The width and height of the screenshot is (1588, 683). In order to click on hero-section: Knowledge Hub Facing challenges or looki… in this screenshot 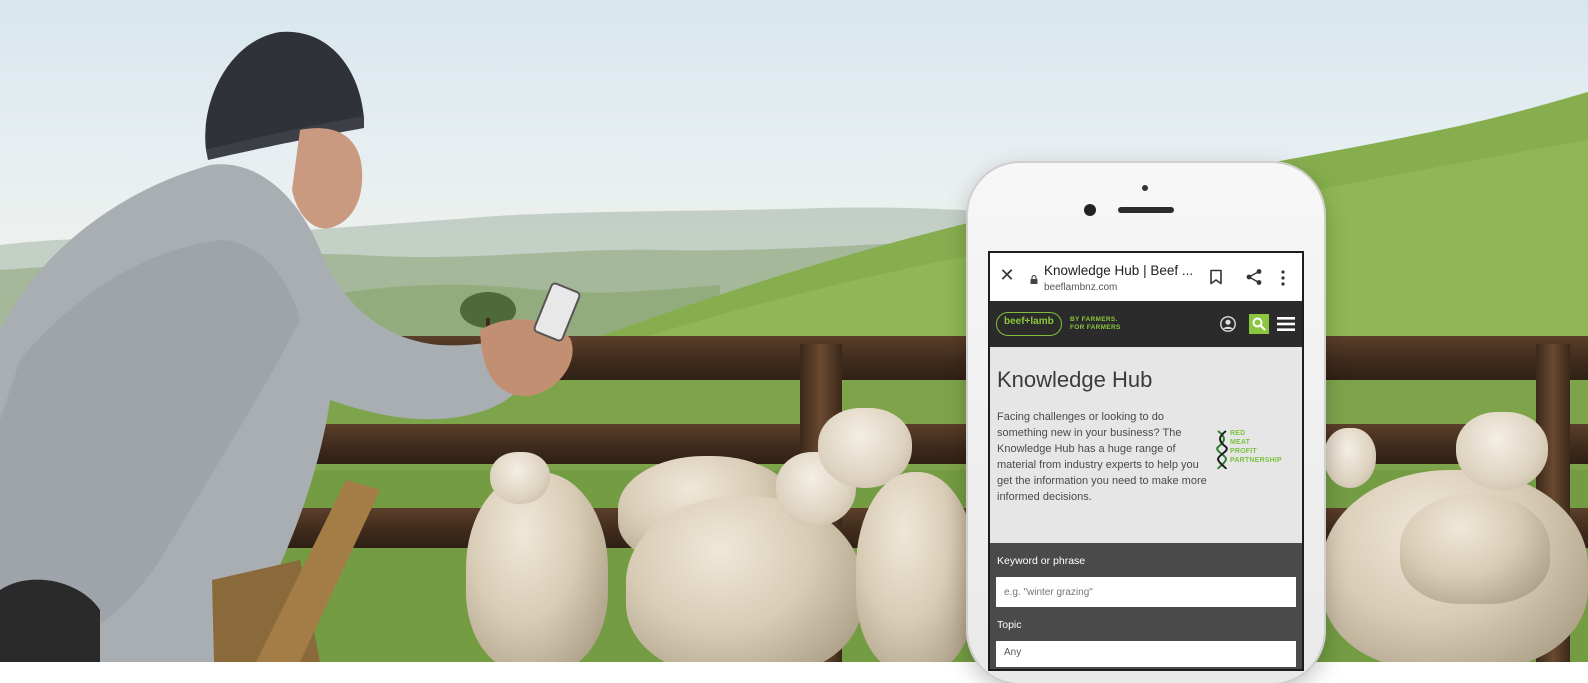, I will do `click(1146, 445)`.